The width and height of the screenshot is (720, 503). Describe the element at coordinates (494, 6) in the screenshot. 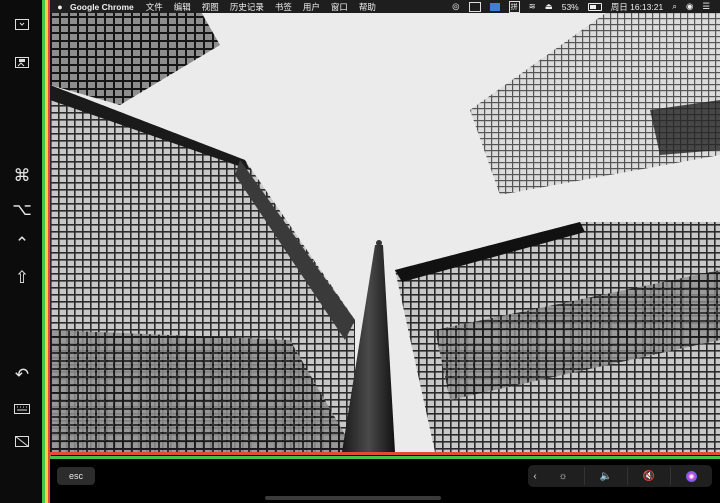

I see `sidecar-icon` at that location.